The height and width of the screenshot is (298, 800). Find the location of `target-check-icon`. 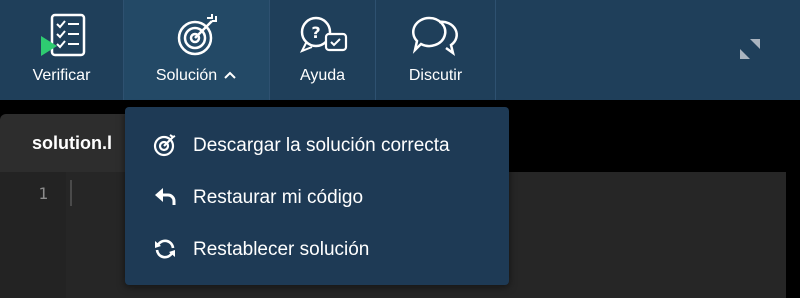

target-check-icon is located at coordinates (165, 145).